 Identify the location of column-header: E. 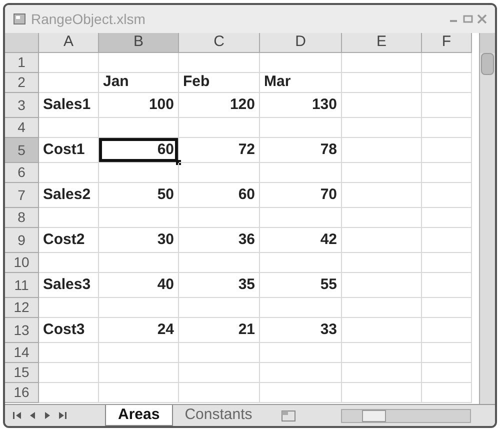
(382, 43).